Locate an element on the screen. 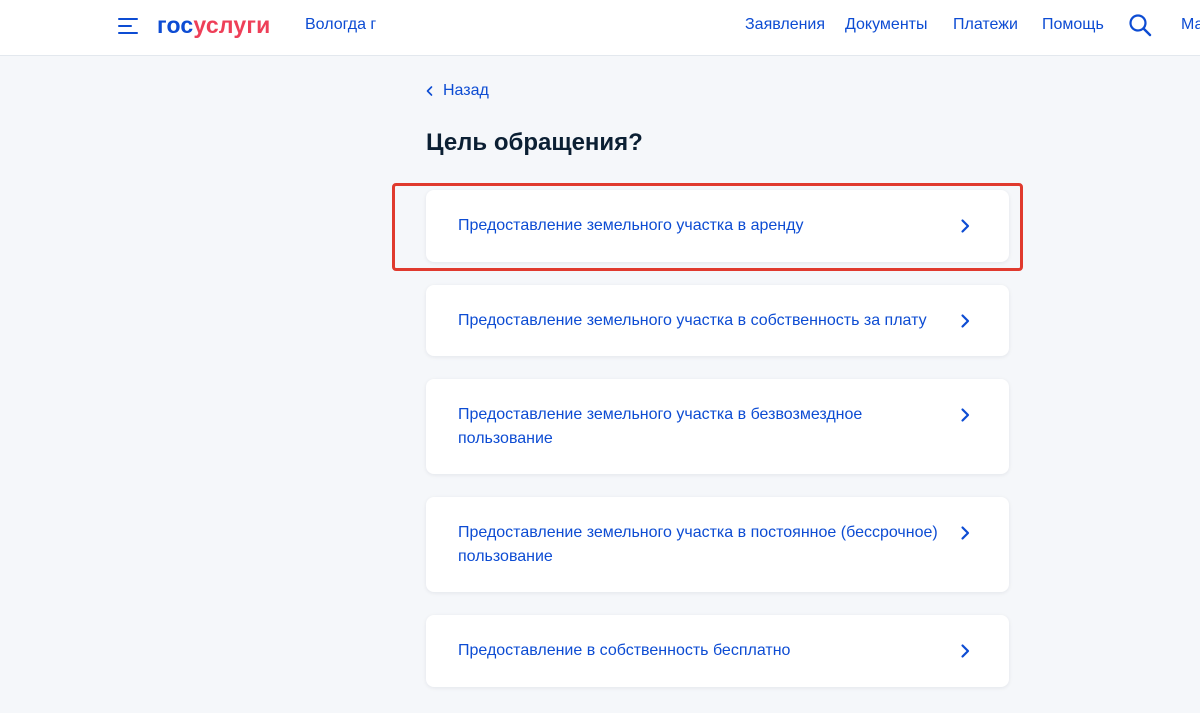  page-title: Цель обращения? is located at coordinates (534, 142).